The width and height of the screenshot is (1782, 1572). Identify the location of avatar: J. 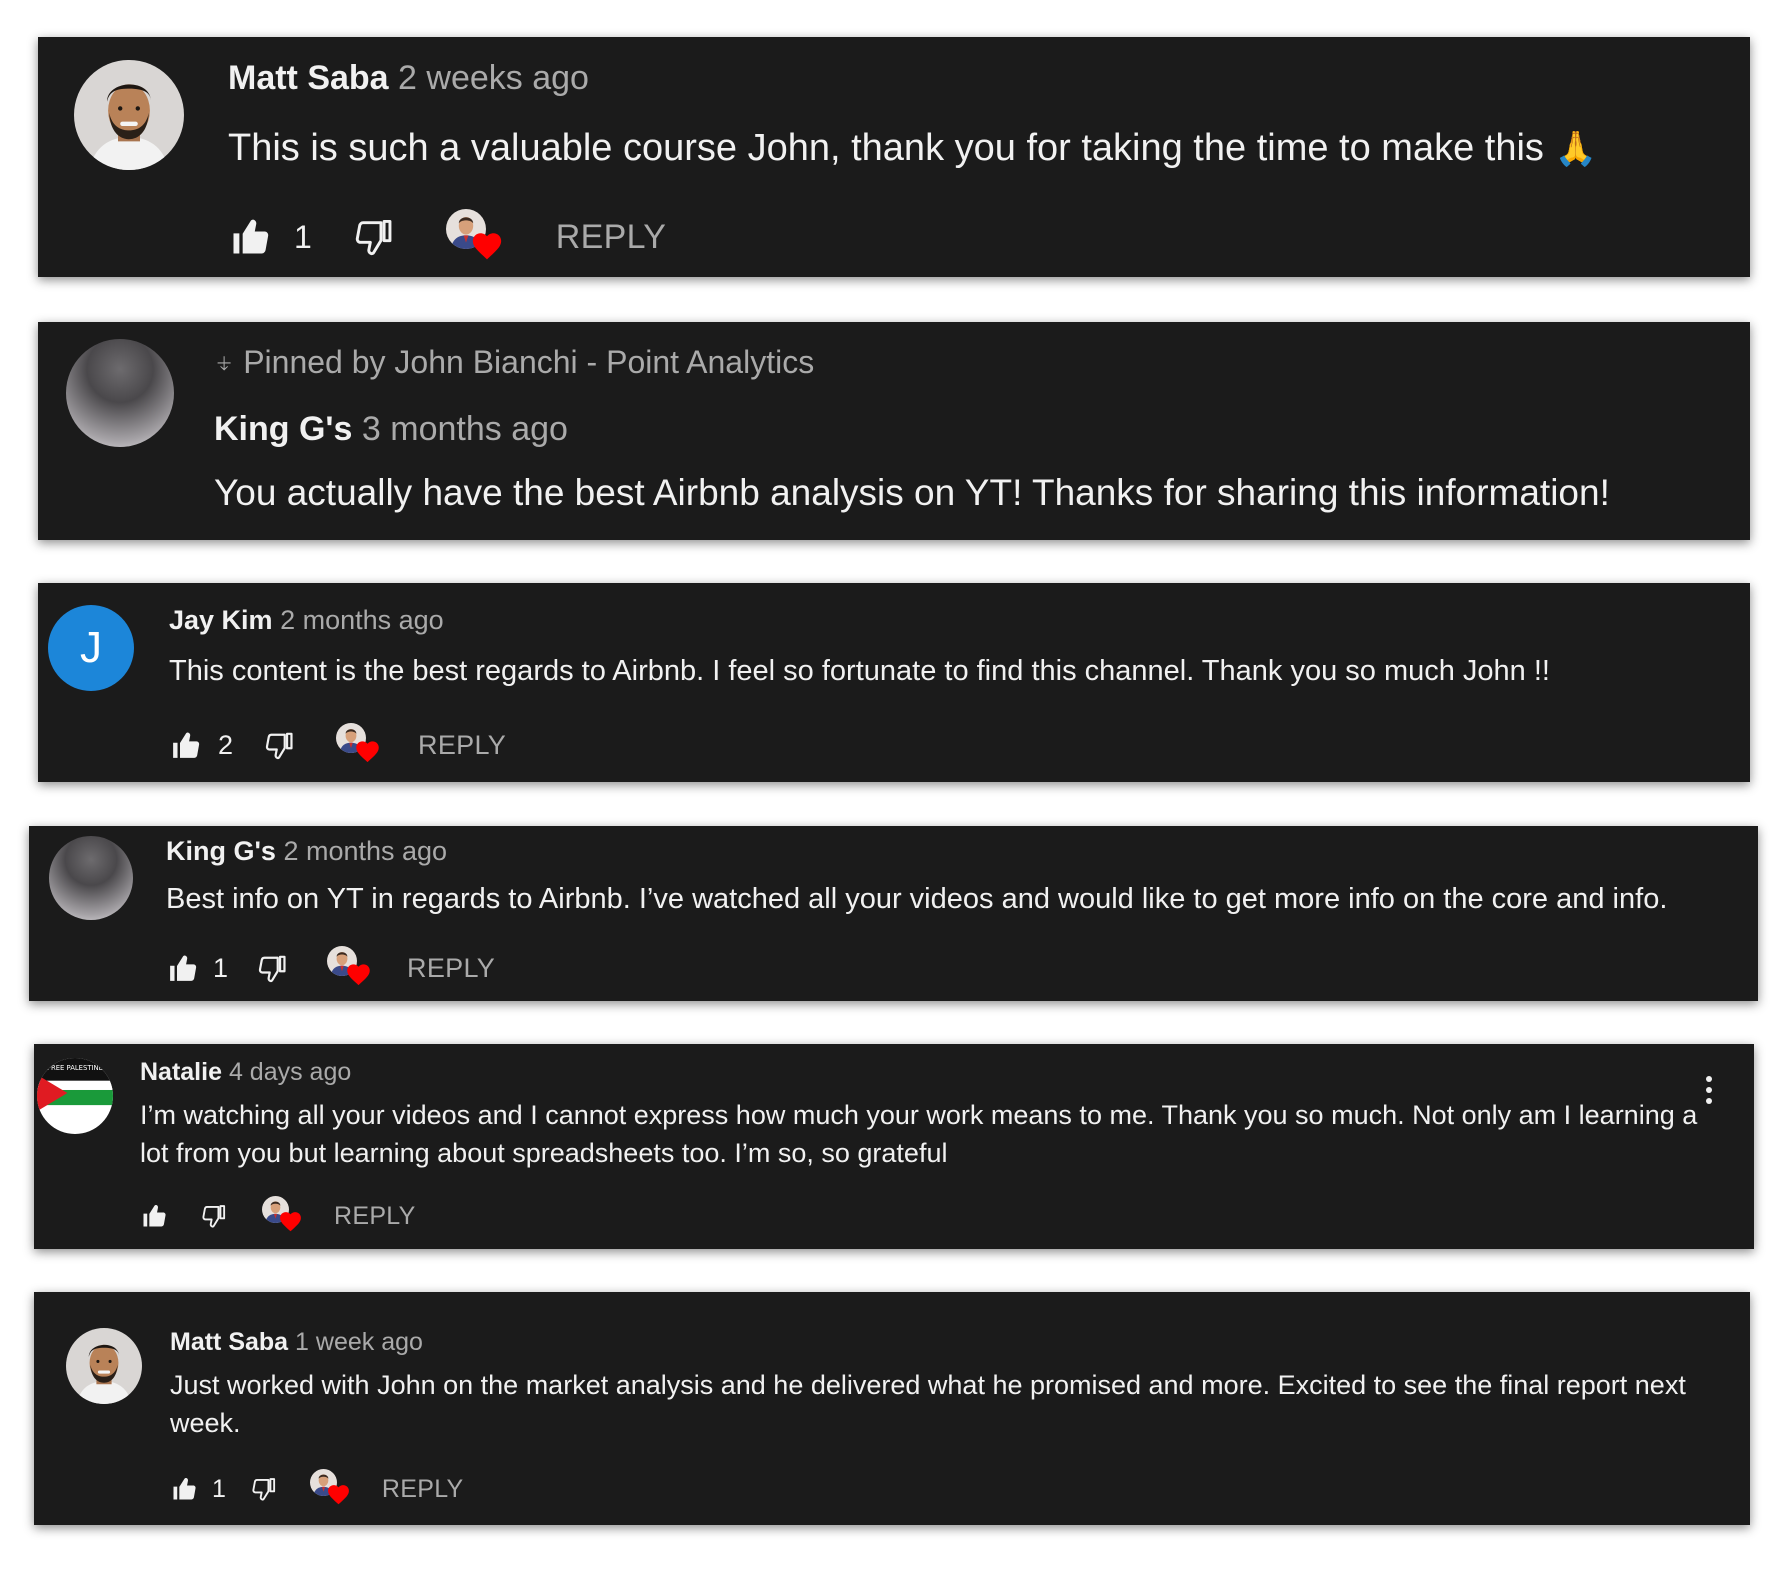
(91, 648).